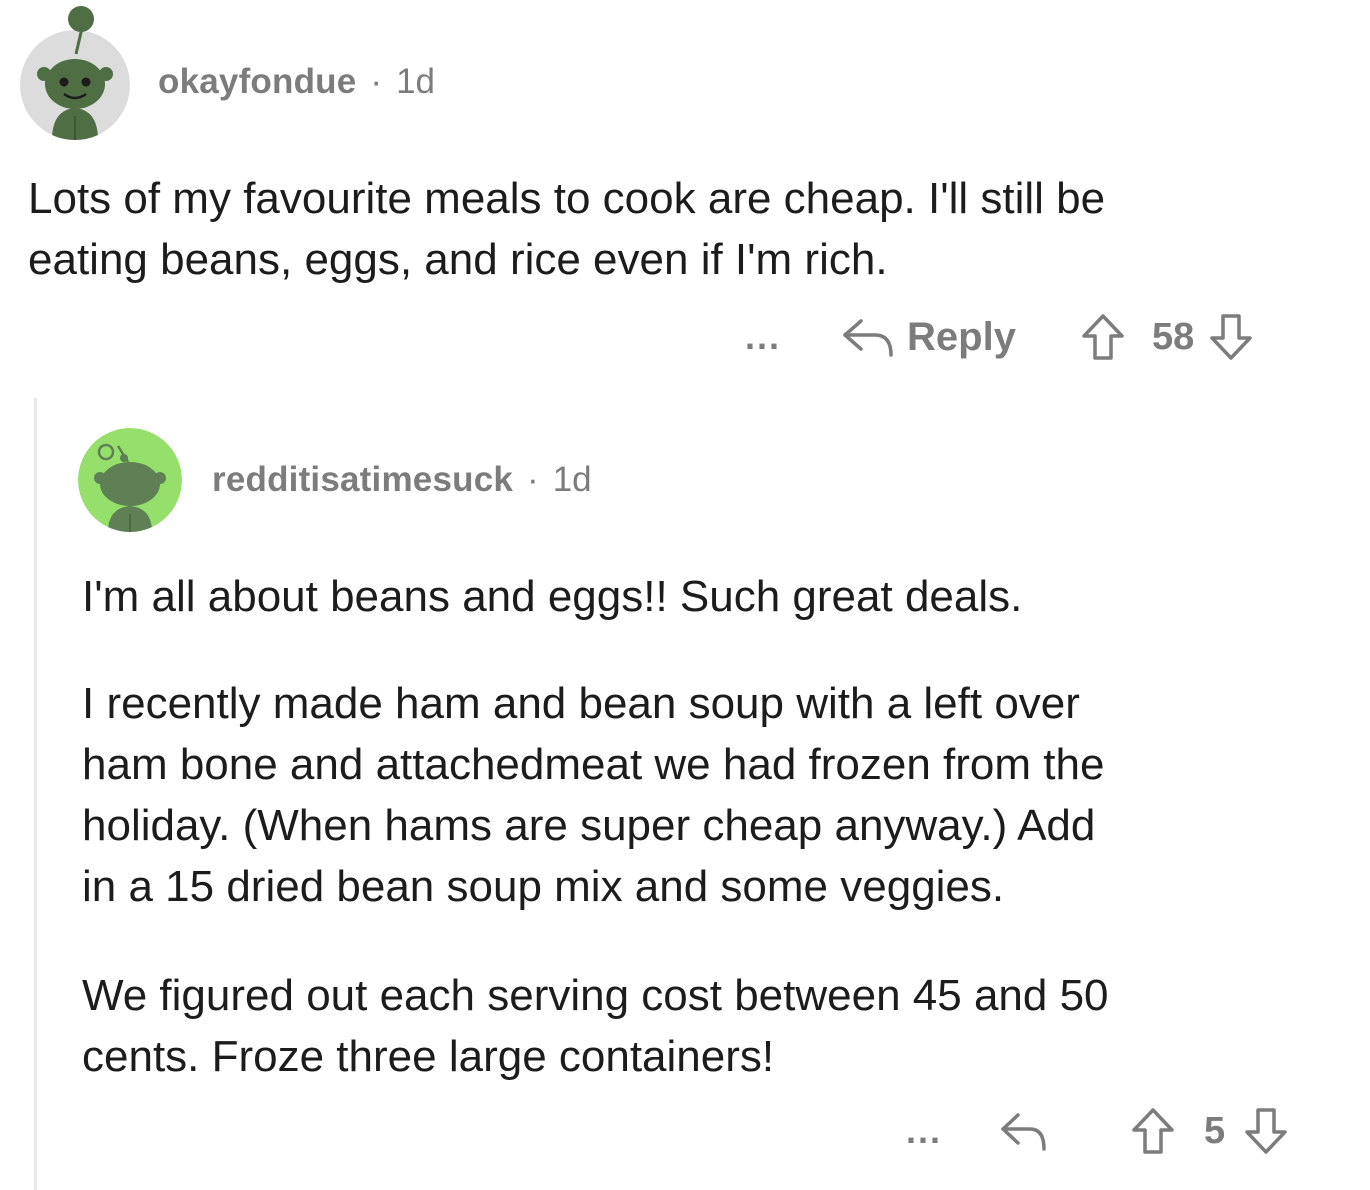 This screenshot has width=1370, height=1190. I want to click on reply-button: Reply, so click(927, 337).